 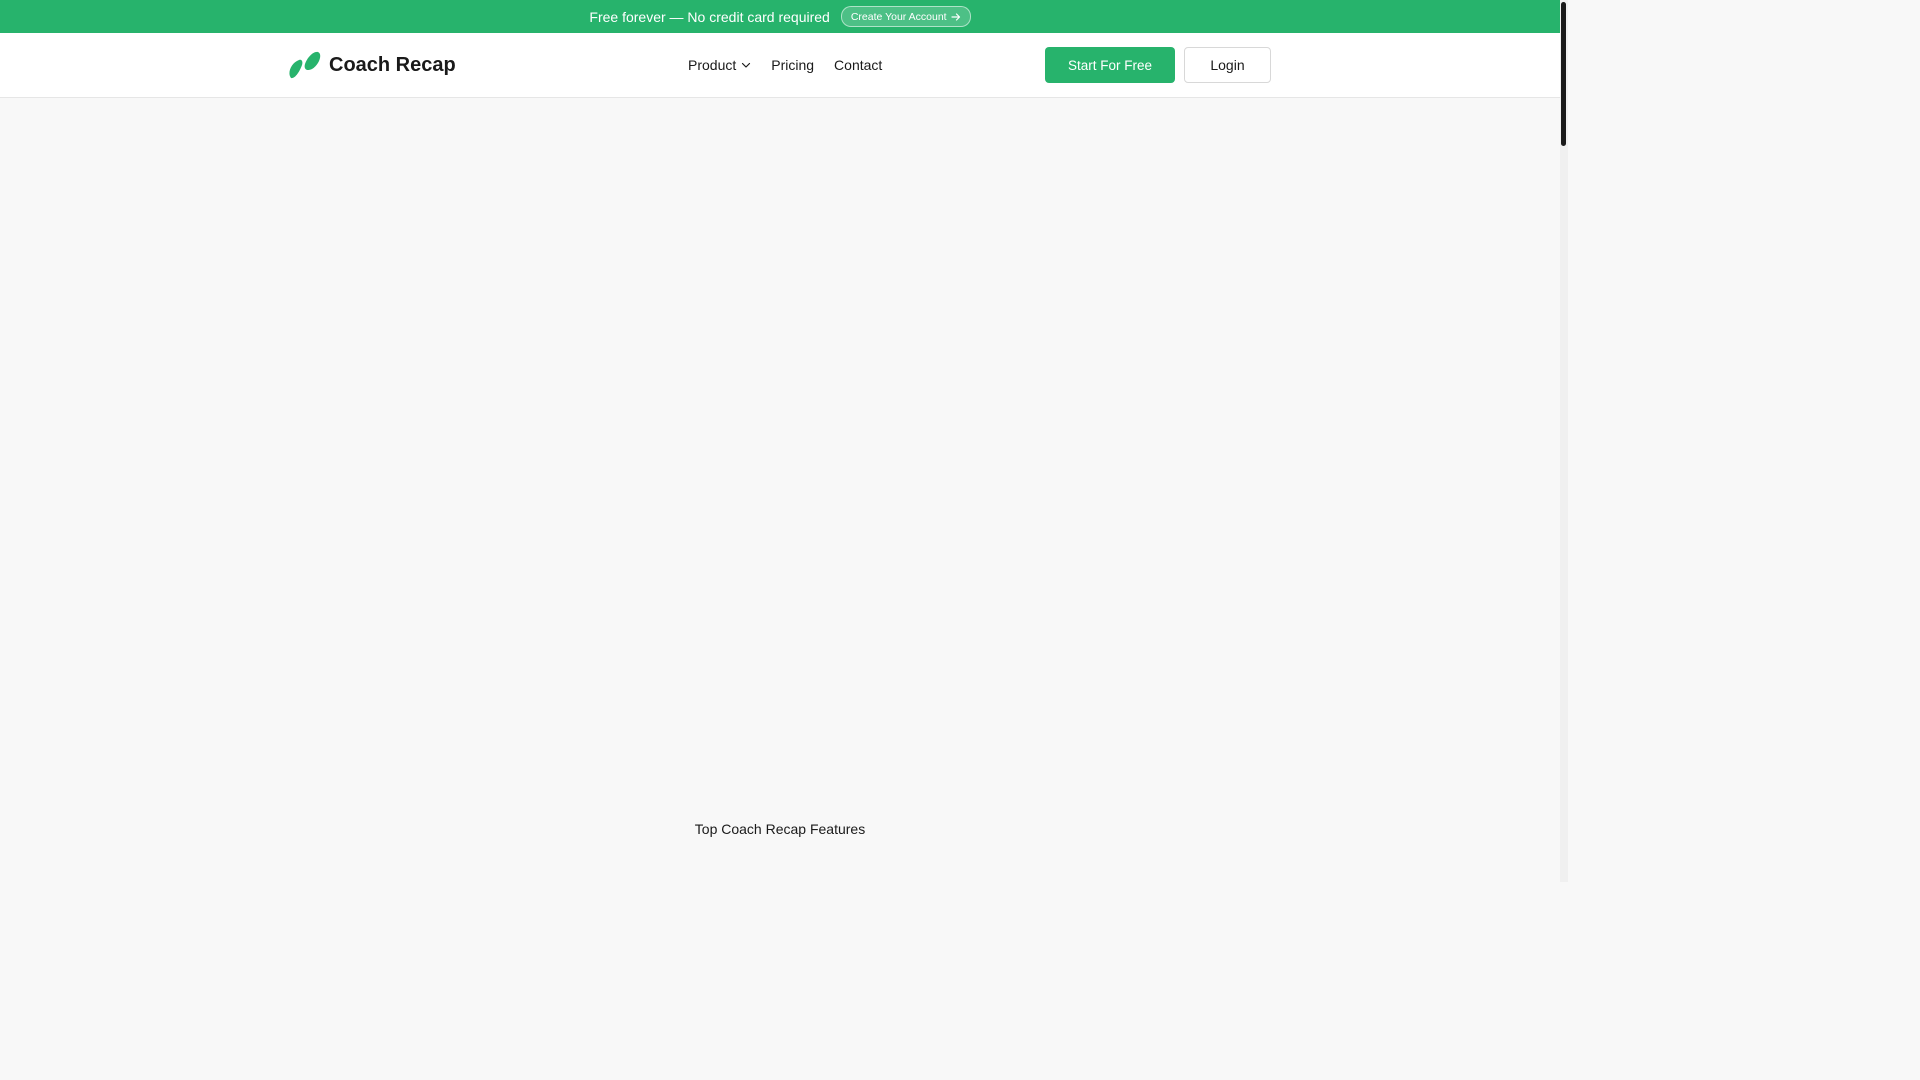 I want to click on main-nav: Product Pricing Contact, so click(x=795, y=65).